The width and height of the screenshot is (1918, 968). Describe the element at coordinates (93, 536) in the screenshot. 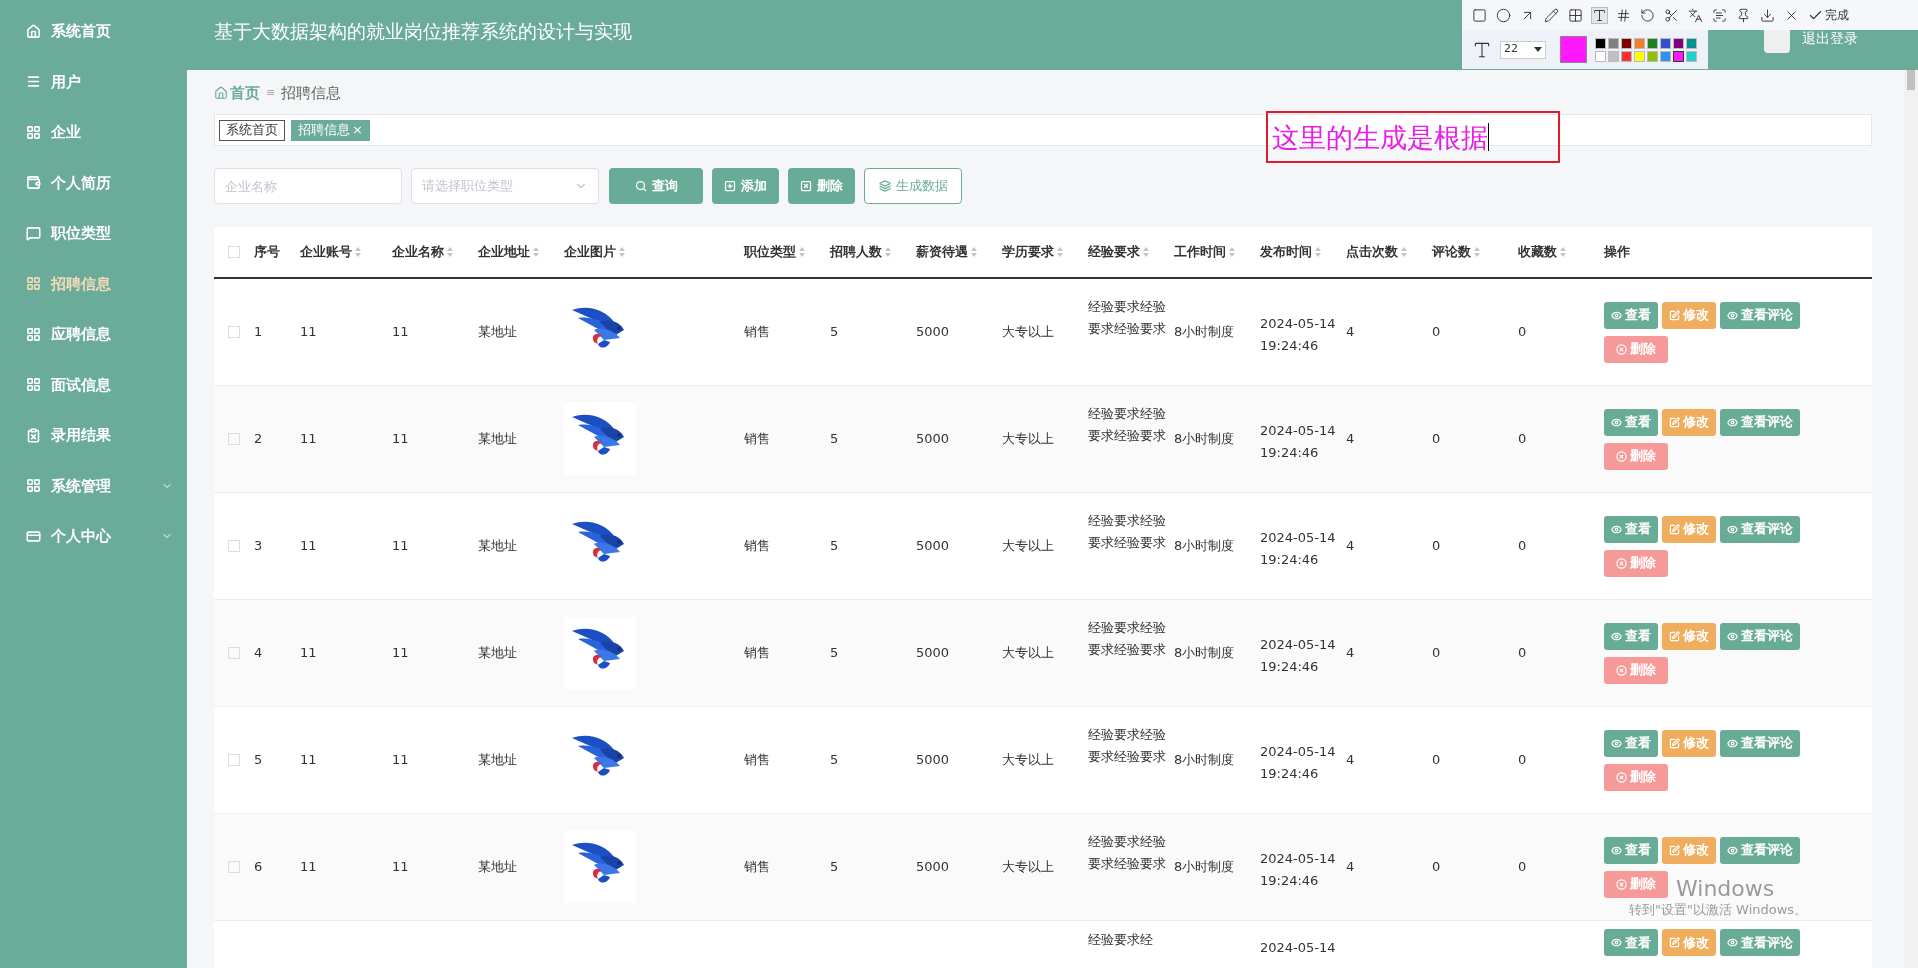

I see `sidebar-item: 个人中心` at that location.